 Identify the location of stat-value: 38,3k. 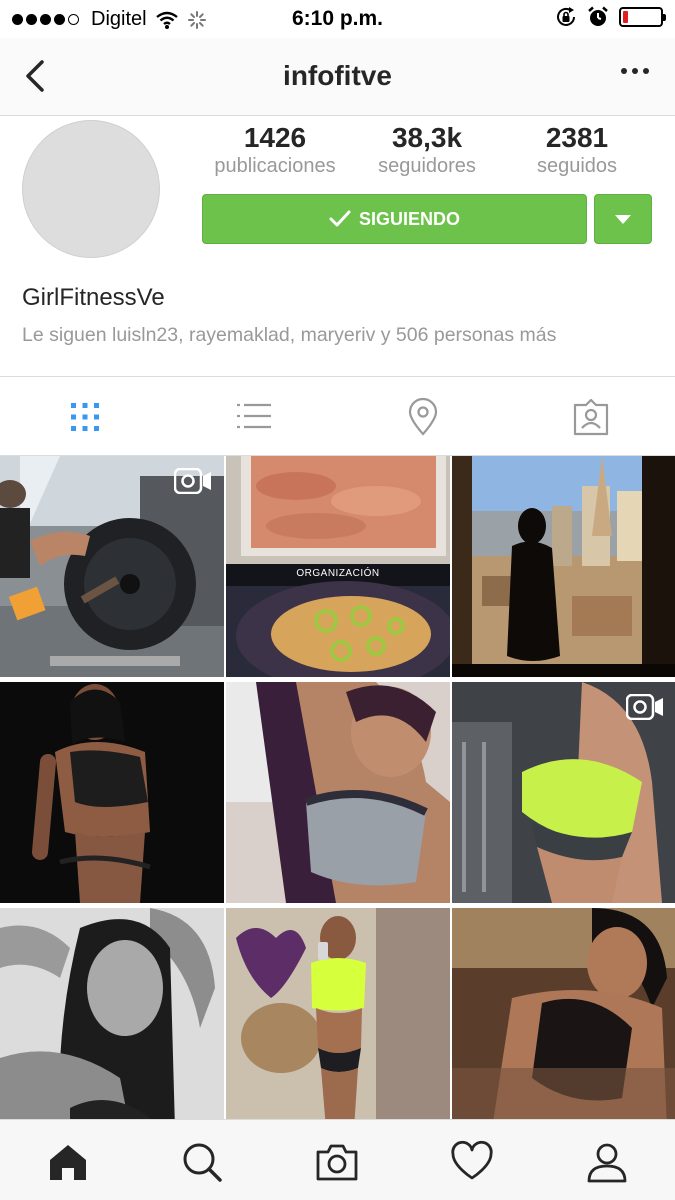
(427, 137).